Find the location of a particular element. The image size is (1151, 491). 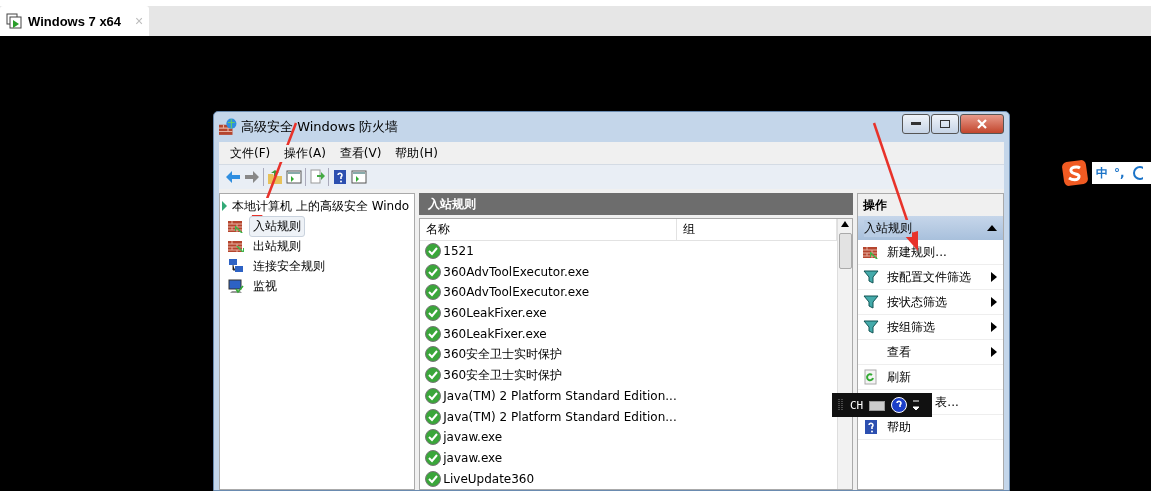

actions-header: 操作 is located at coordinates (930, 205).